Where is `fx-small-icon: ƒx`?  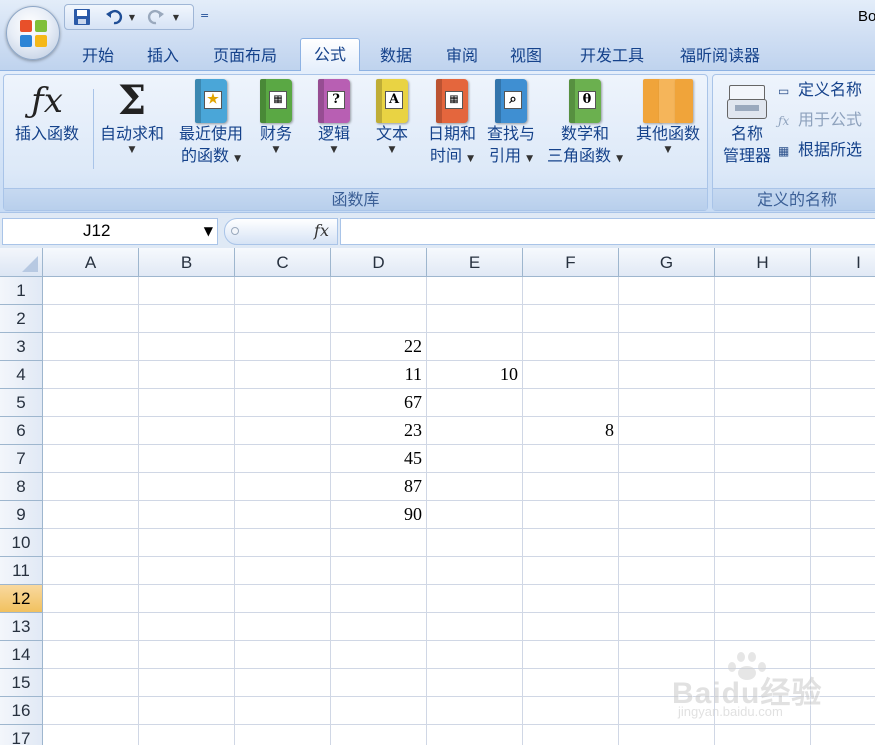
fx-small-icon: ƒx is located at coordinates (784, 121).